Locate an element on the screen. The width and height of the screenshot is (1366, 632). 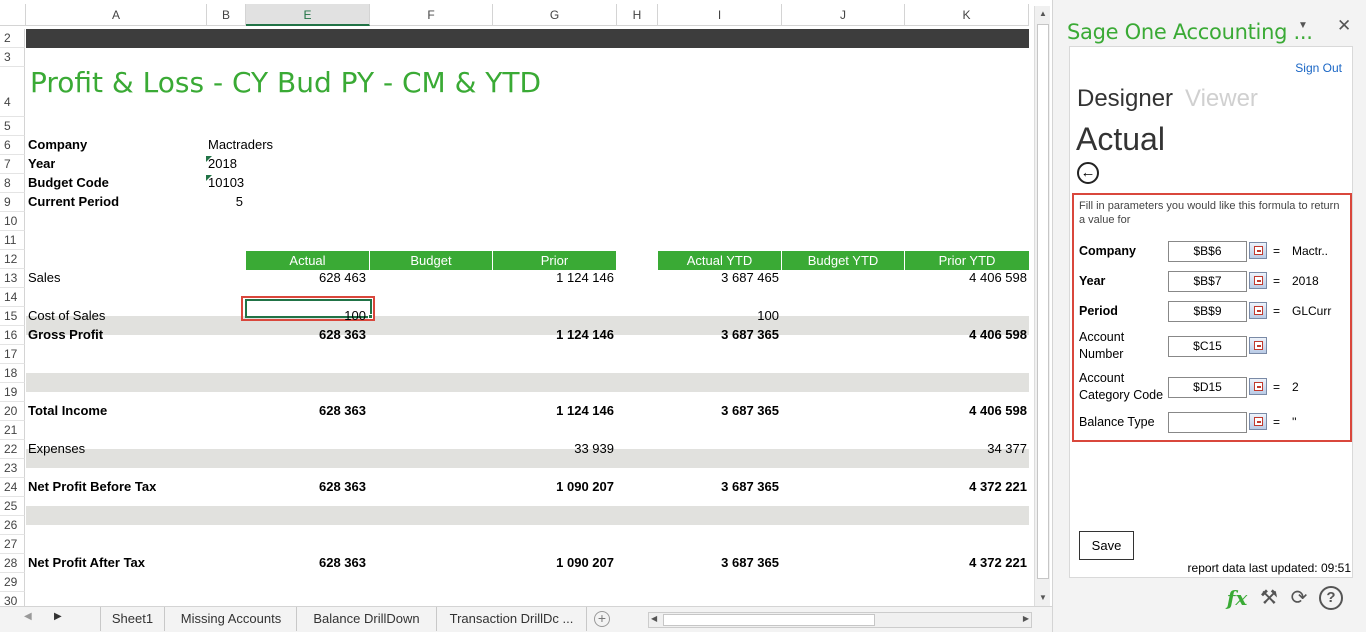
sign-out-link: Sign Out is located at coordinates (1318, 68).